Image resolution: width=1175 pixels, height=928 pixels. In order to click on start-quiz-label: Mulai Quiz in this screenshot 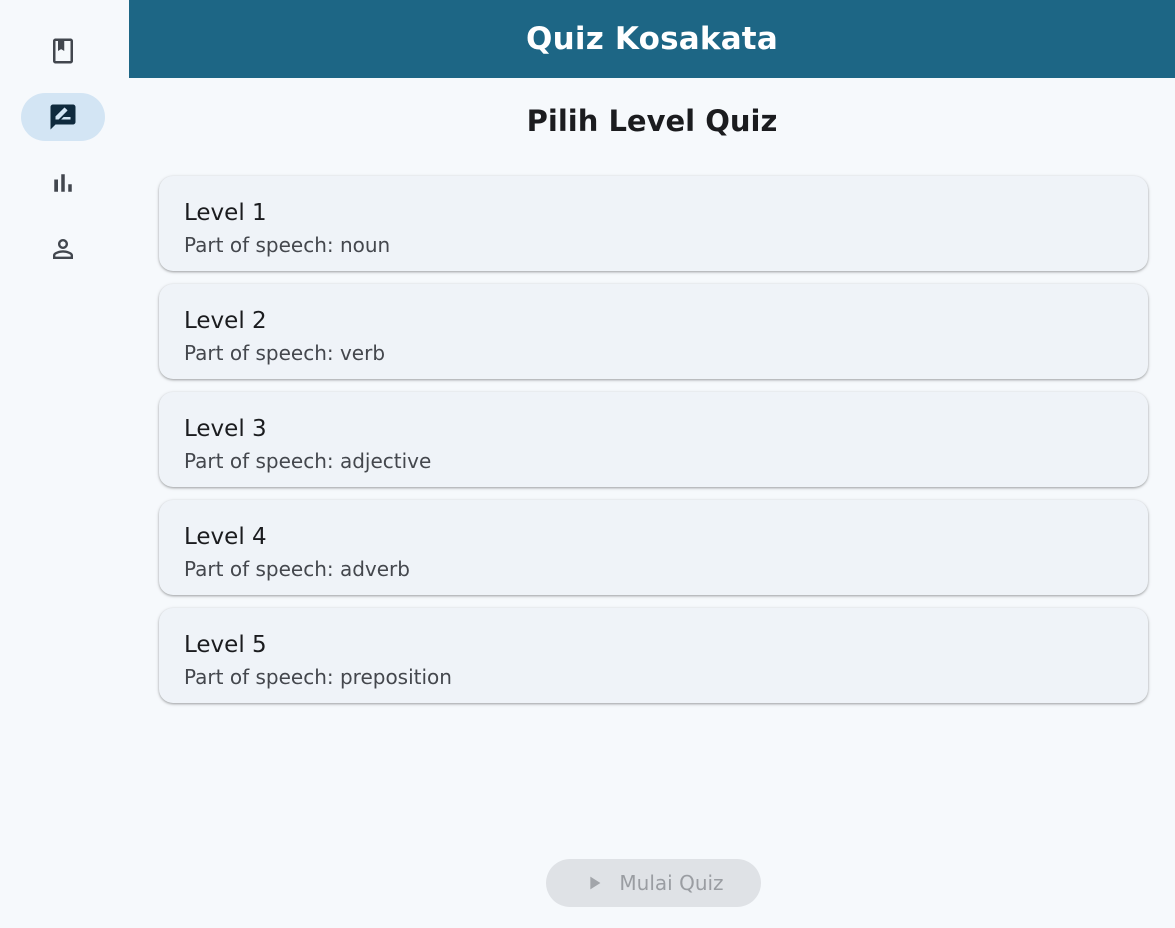, I will do `click(671, 883)`.